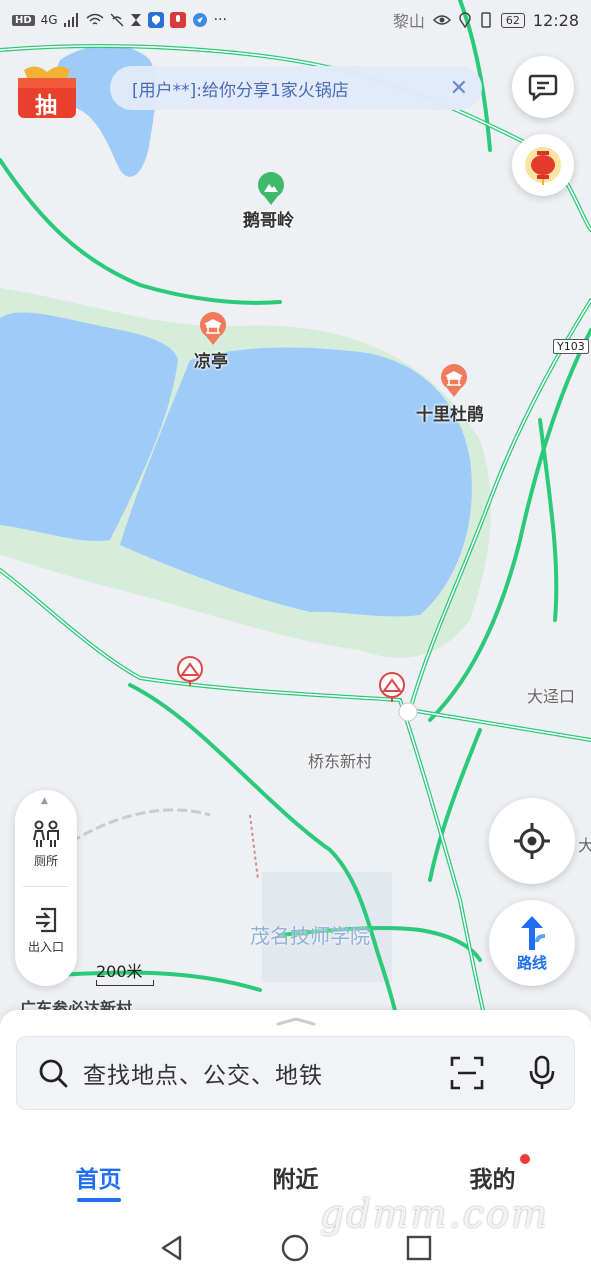  I want to click on festival-button, so click(543, 165).